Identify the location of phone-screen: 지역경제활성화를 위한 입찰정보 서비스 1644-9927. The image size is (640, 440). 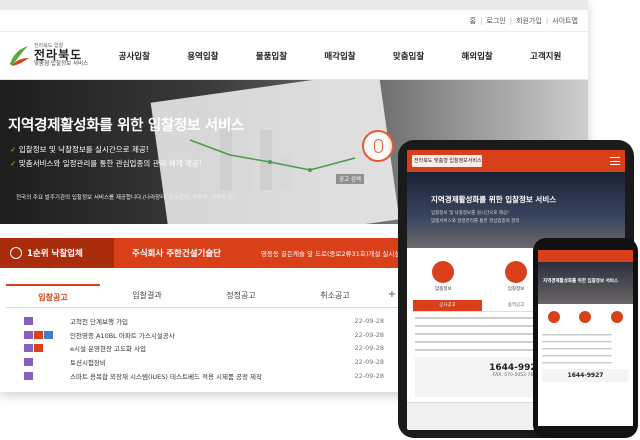
(585, 338).